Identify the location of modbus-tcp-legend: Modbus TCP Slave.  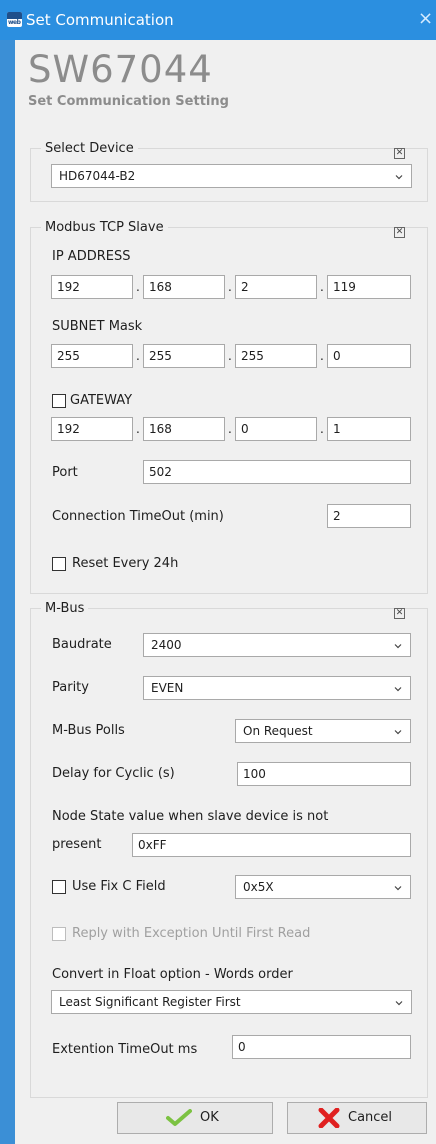
(104, 227).